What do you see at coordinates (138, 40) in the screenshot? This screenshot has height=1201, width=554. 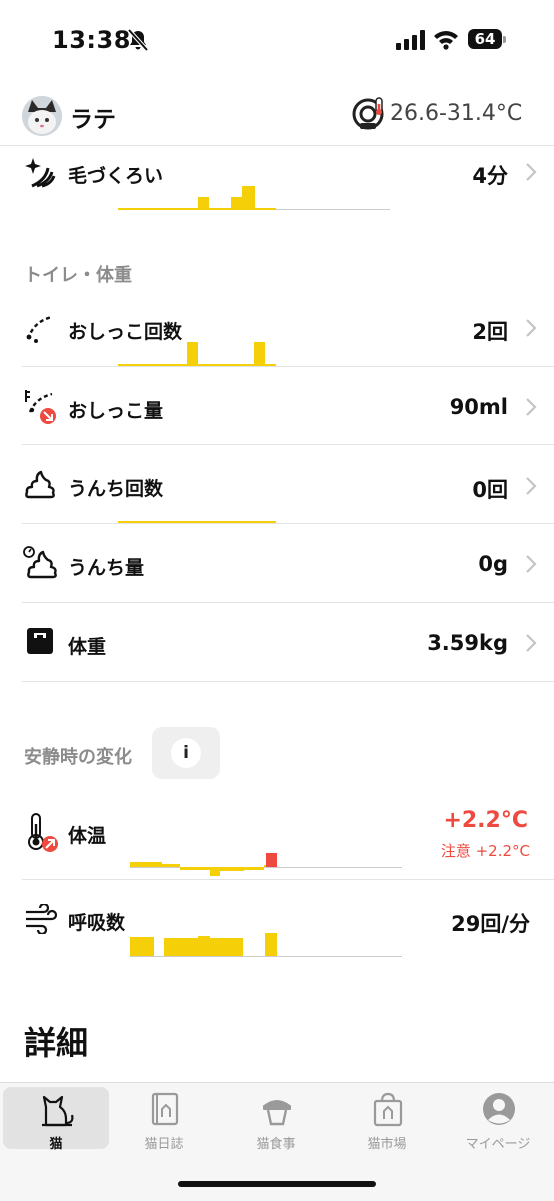 I see `bell-off-icon` at bounding box center [138, 40].